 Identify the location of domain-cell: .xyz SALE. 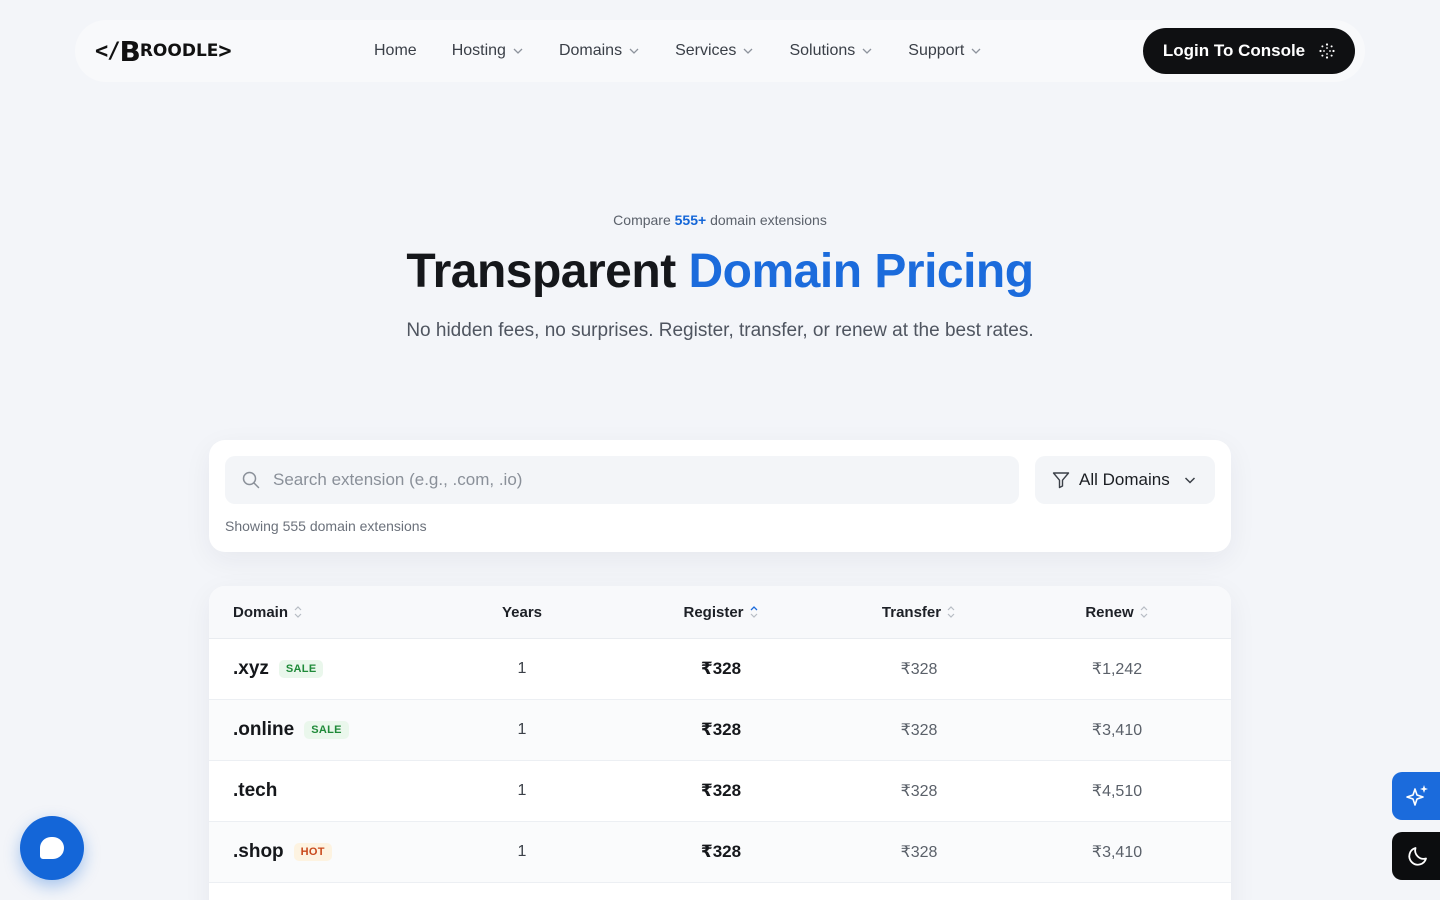
(315, 669).